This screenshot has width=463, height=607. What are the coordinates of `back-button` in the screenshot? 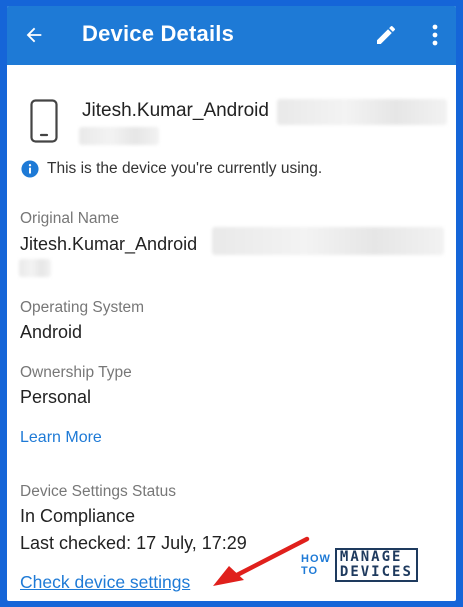 It's located at (34, 35).